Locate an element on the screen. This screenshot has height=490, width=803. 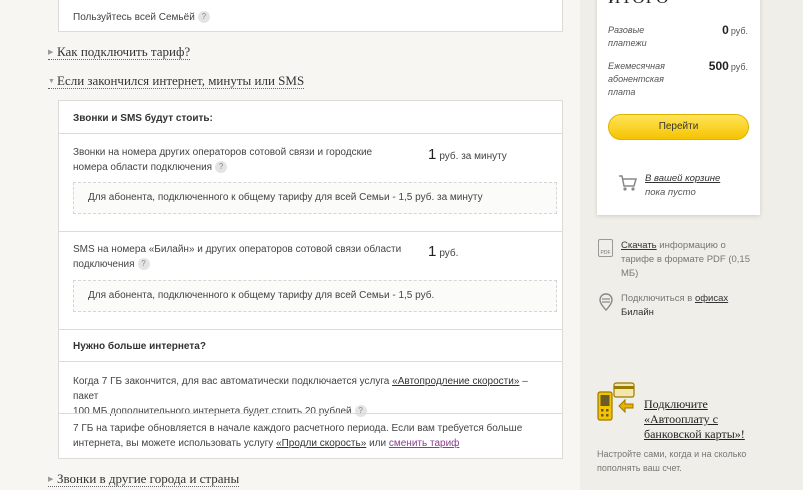
map-pin-icon is located at coordinates (606, 302).